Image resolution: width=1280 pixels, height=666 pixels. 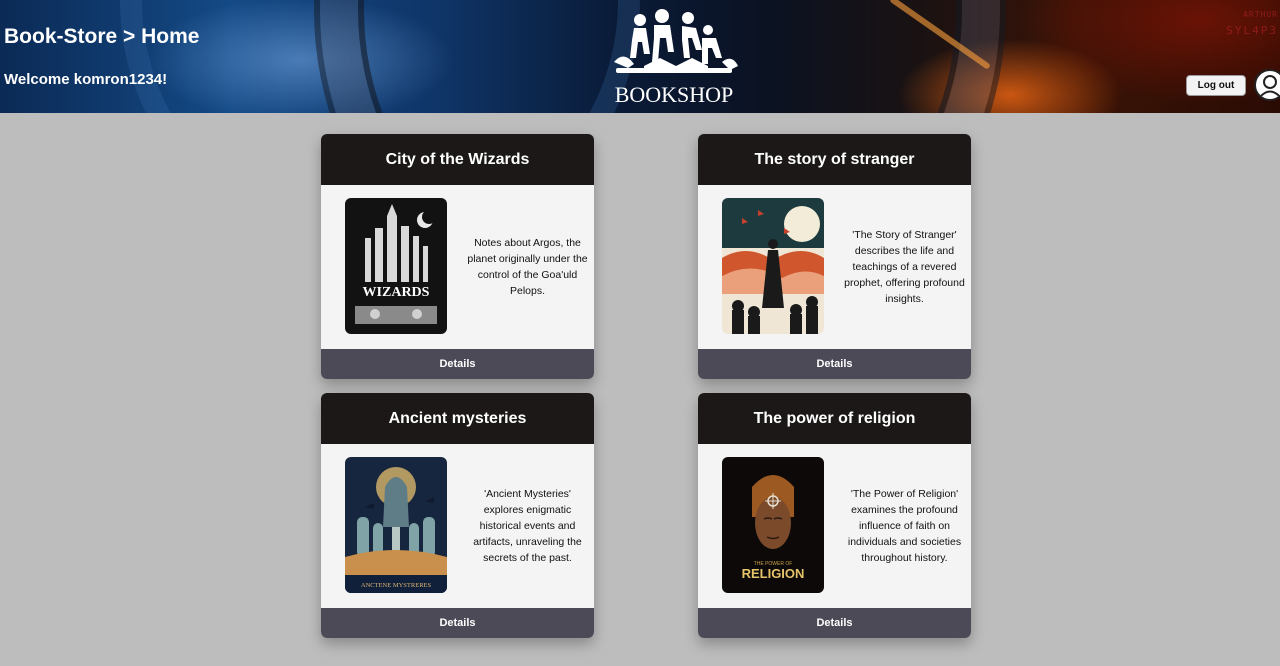 I want to click on book-cover-image: THE POWER OF RELIGION, so click(x=773, y=525).